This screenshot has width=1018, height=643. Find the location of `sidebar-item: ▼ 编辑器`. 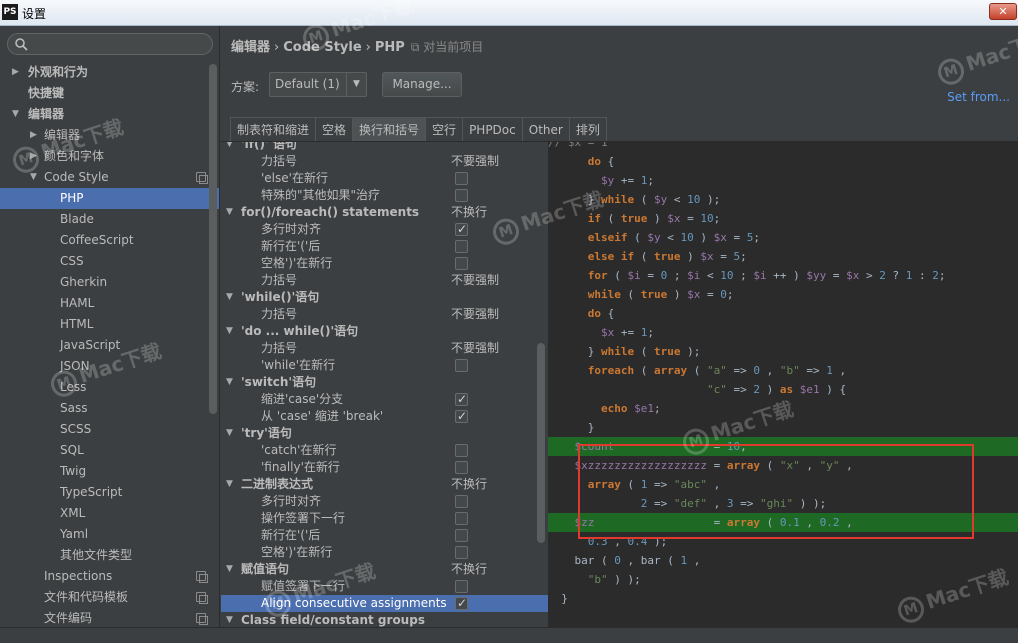

sidebar-item: ▼ 编辑器 is located at coordinates (109, 114).